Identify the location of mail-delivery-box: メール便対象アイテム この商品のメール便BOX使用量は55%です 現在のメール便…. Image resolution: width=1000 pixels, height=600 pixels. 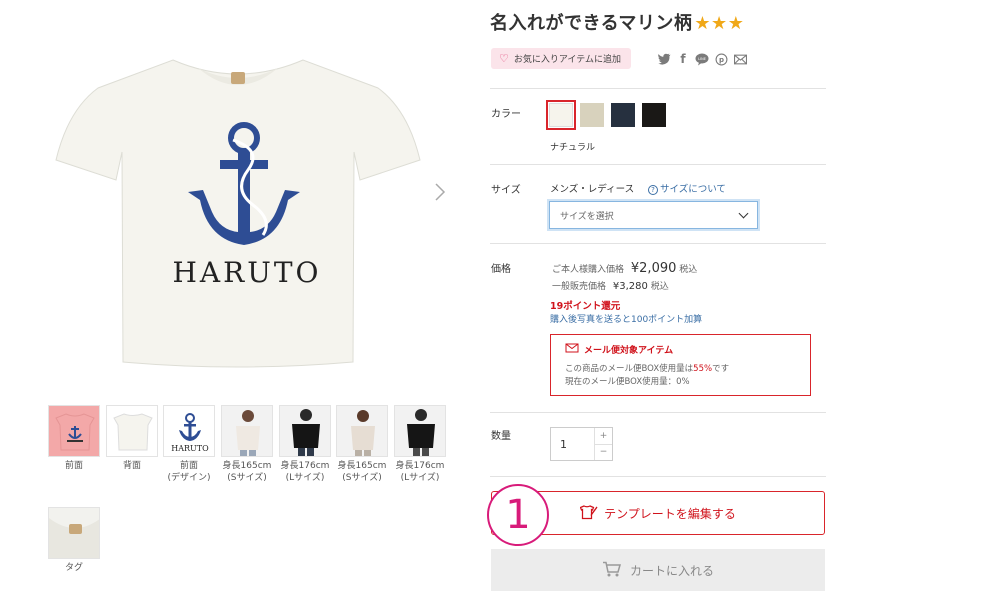
(680, 365).